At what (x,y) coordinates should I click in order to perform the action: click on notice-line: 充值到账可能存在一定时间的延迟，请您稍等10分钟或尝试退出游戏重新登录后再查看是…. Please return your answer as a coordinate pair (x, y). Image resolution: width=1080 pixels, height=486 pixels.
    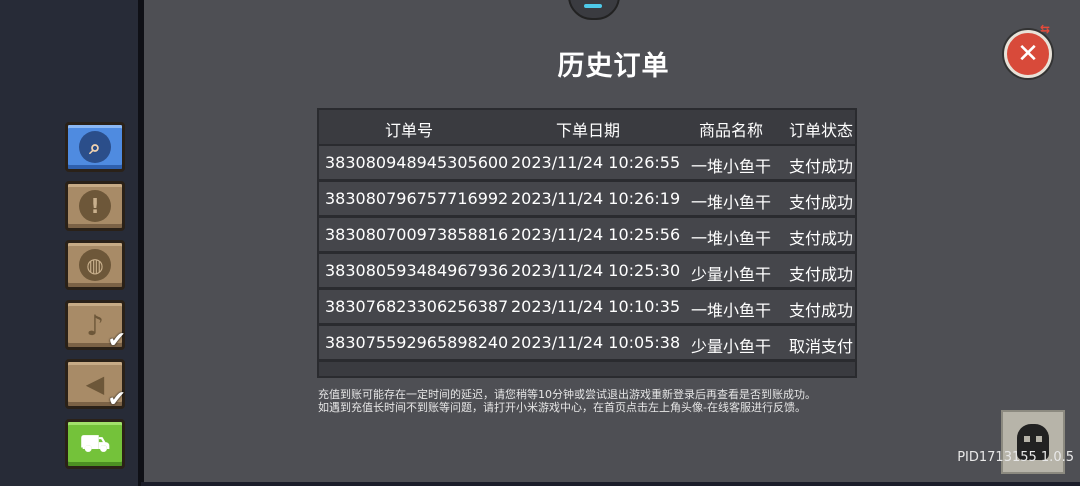
    Looking at the image, I should click on (567, 394).